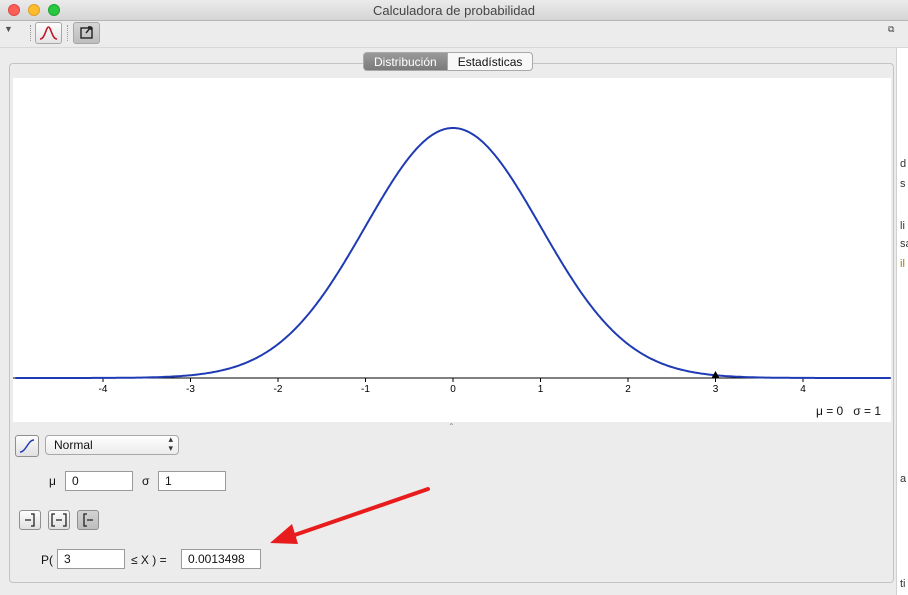 Image resolution: width=908 pixels, height=595 pixels. Describe the element at coordinates (170, 443) in the screenshot. I see `select-arrows-icon: ▴ ▾` at that location.